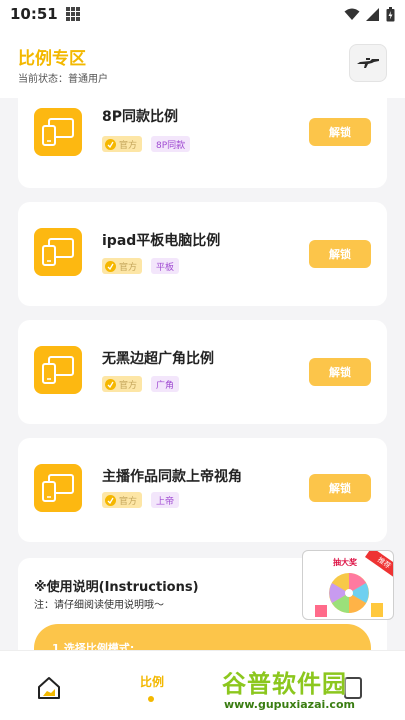  I want to click on status-time: 10:51, so click(34, 14).